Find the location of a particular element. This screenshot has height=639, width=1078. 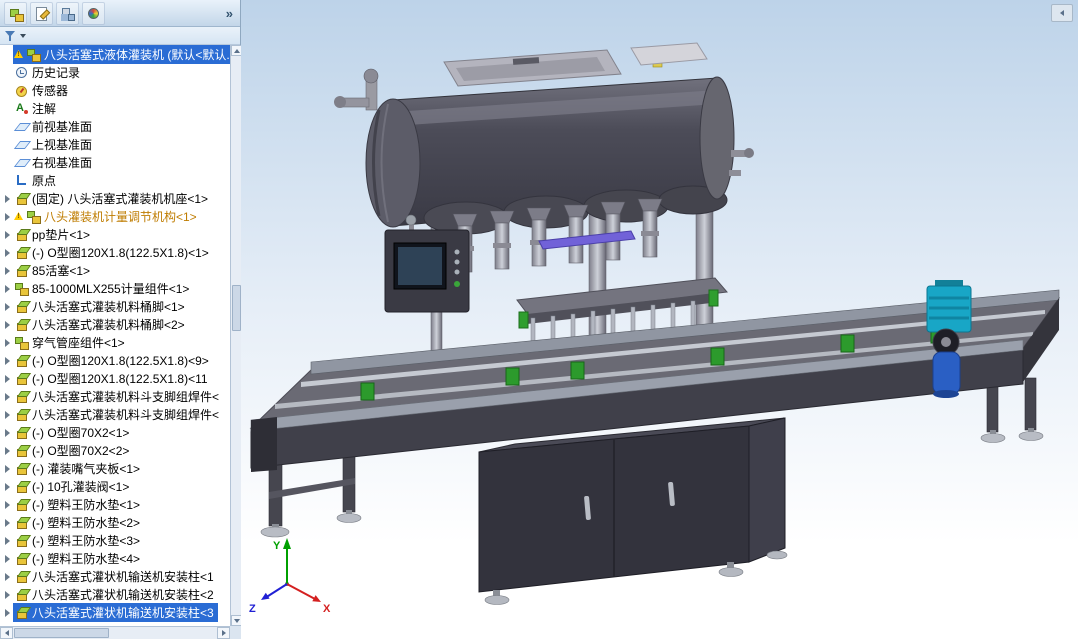

tree-item: (-) 塑料王防水垫<1> is located at coordinates (115, 504).